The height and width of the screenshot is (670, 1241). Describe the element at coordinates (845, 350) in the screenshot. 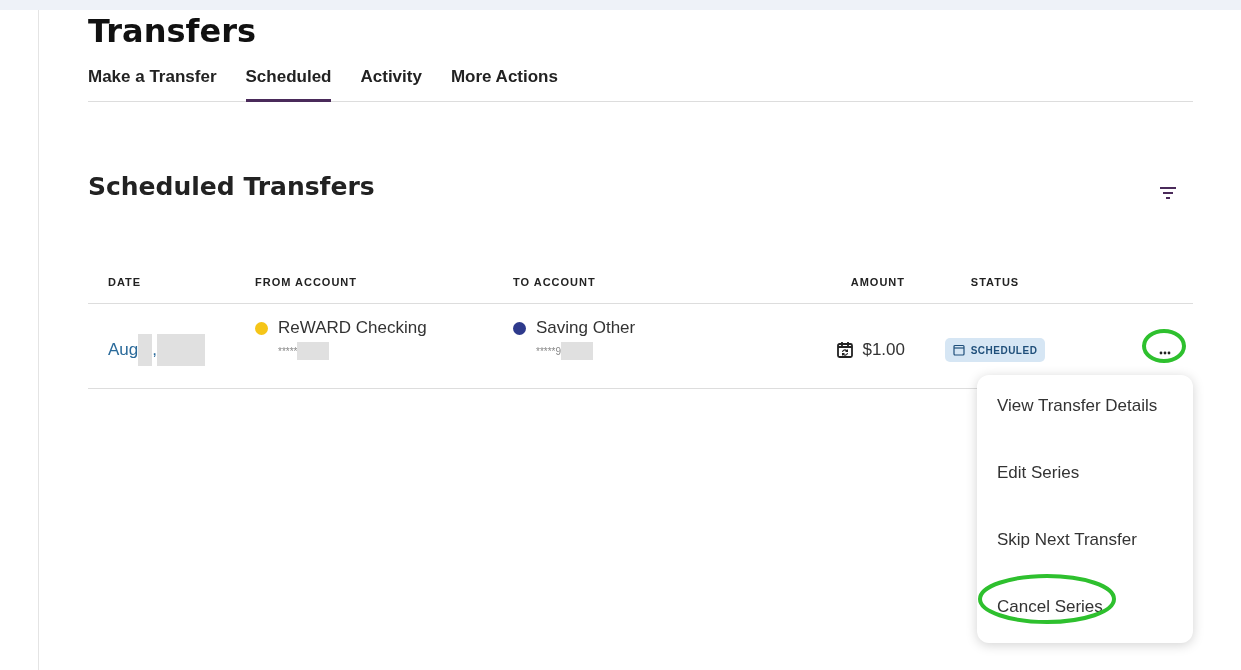

I see `recurring-calendar-icon` at that location.